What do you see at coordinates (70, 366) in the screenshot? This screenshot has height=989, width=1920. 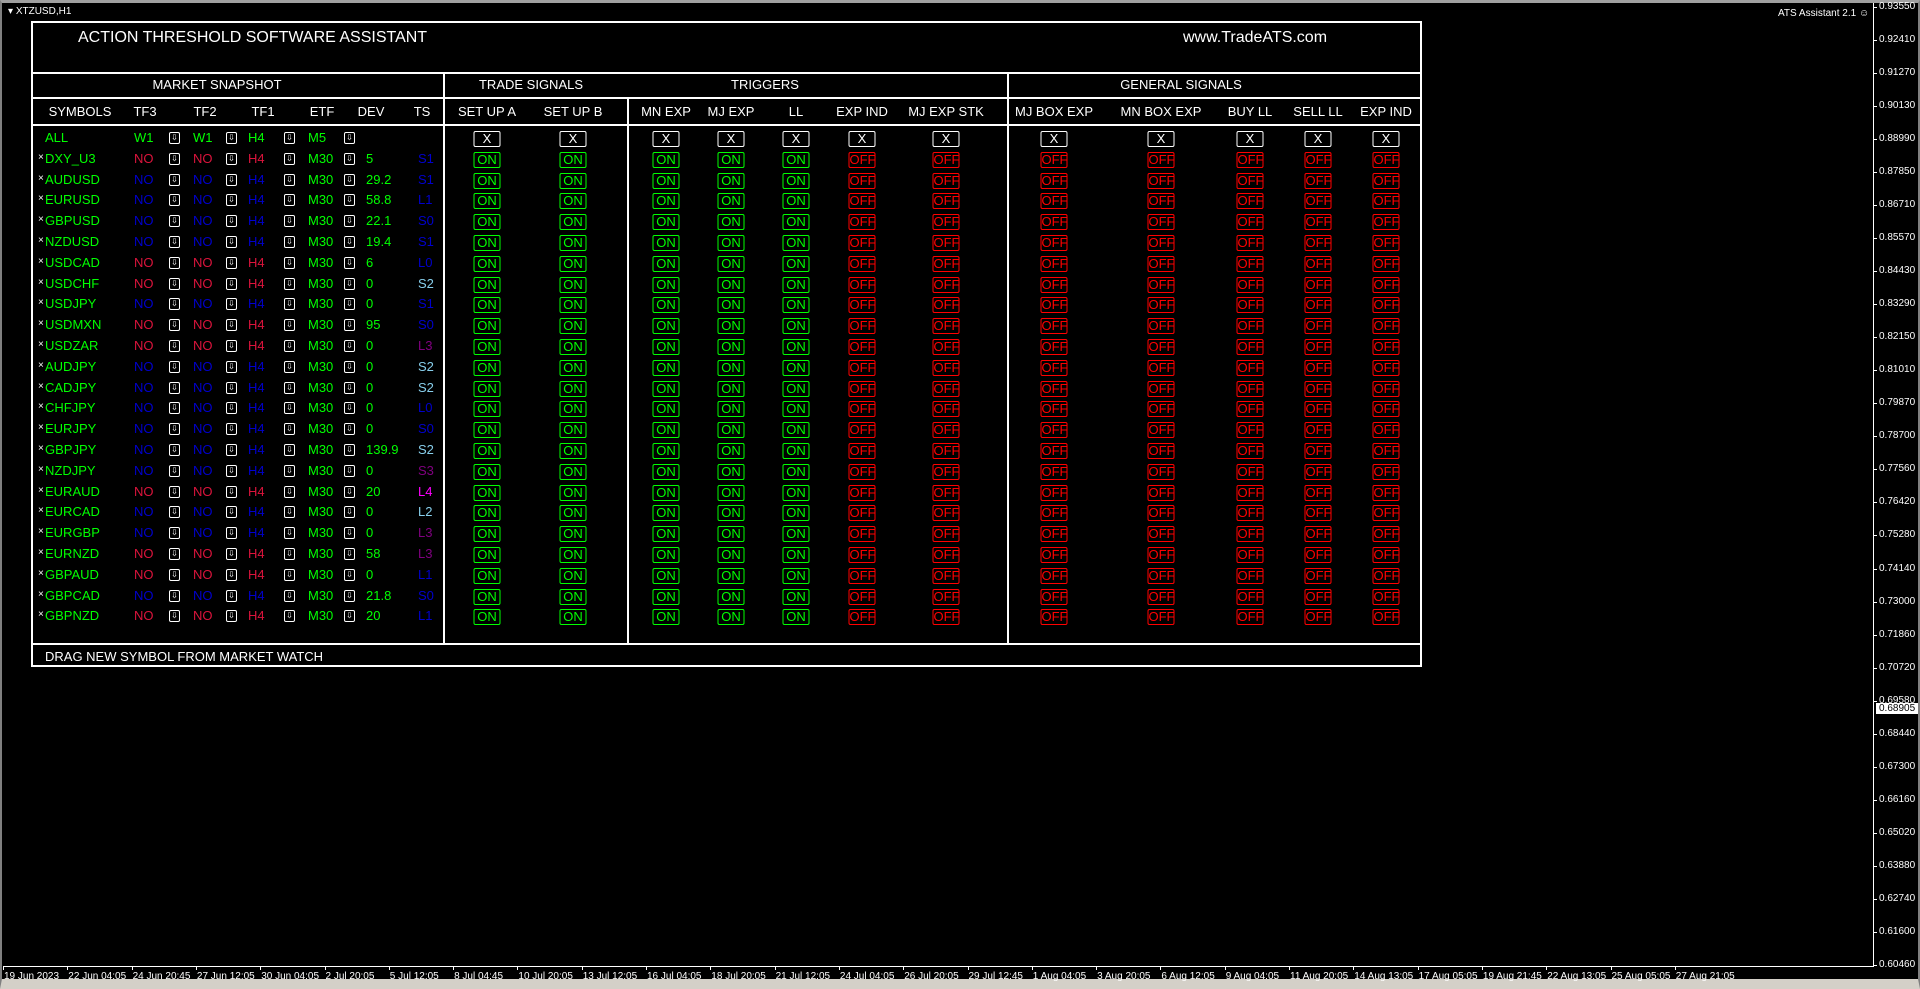 I see `symbol-name: AUDJPY` at bounding box center [70, 366].